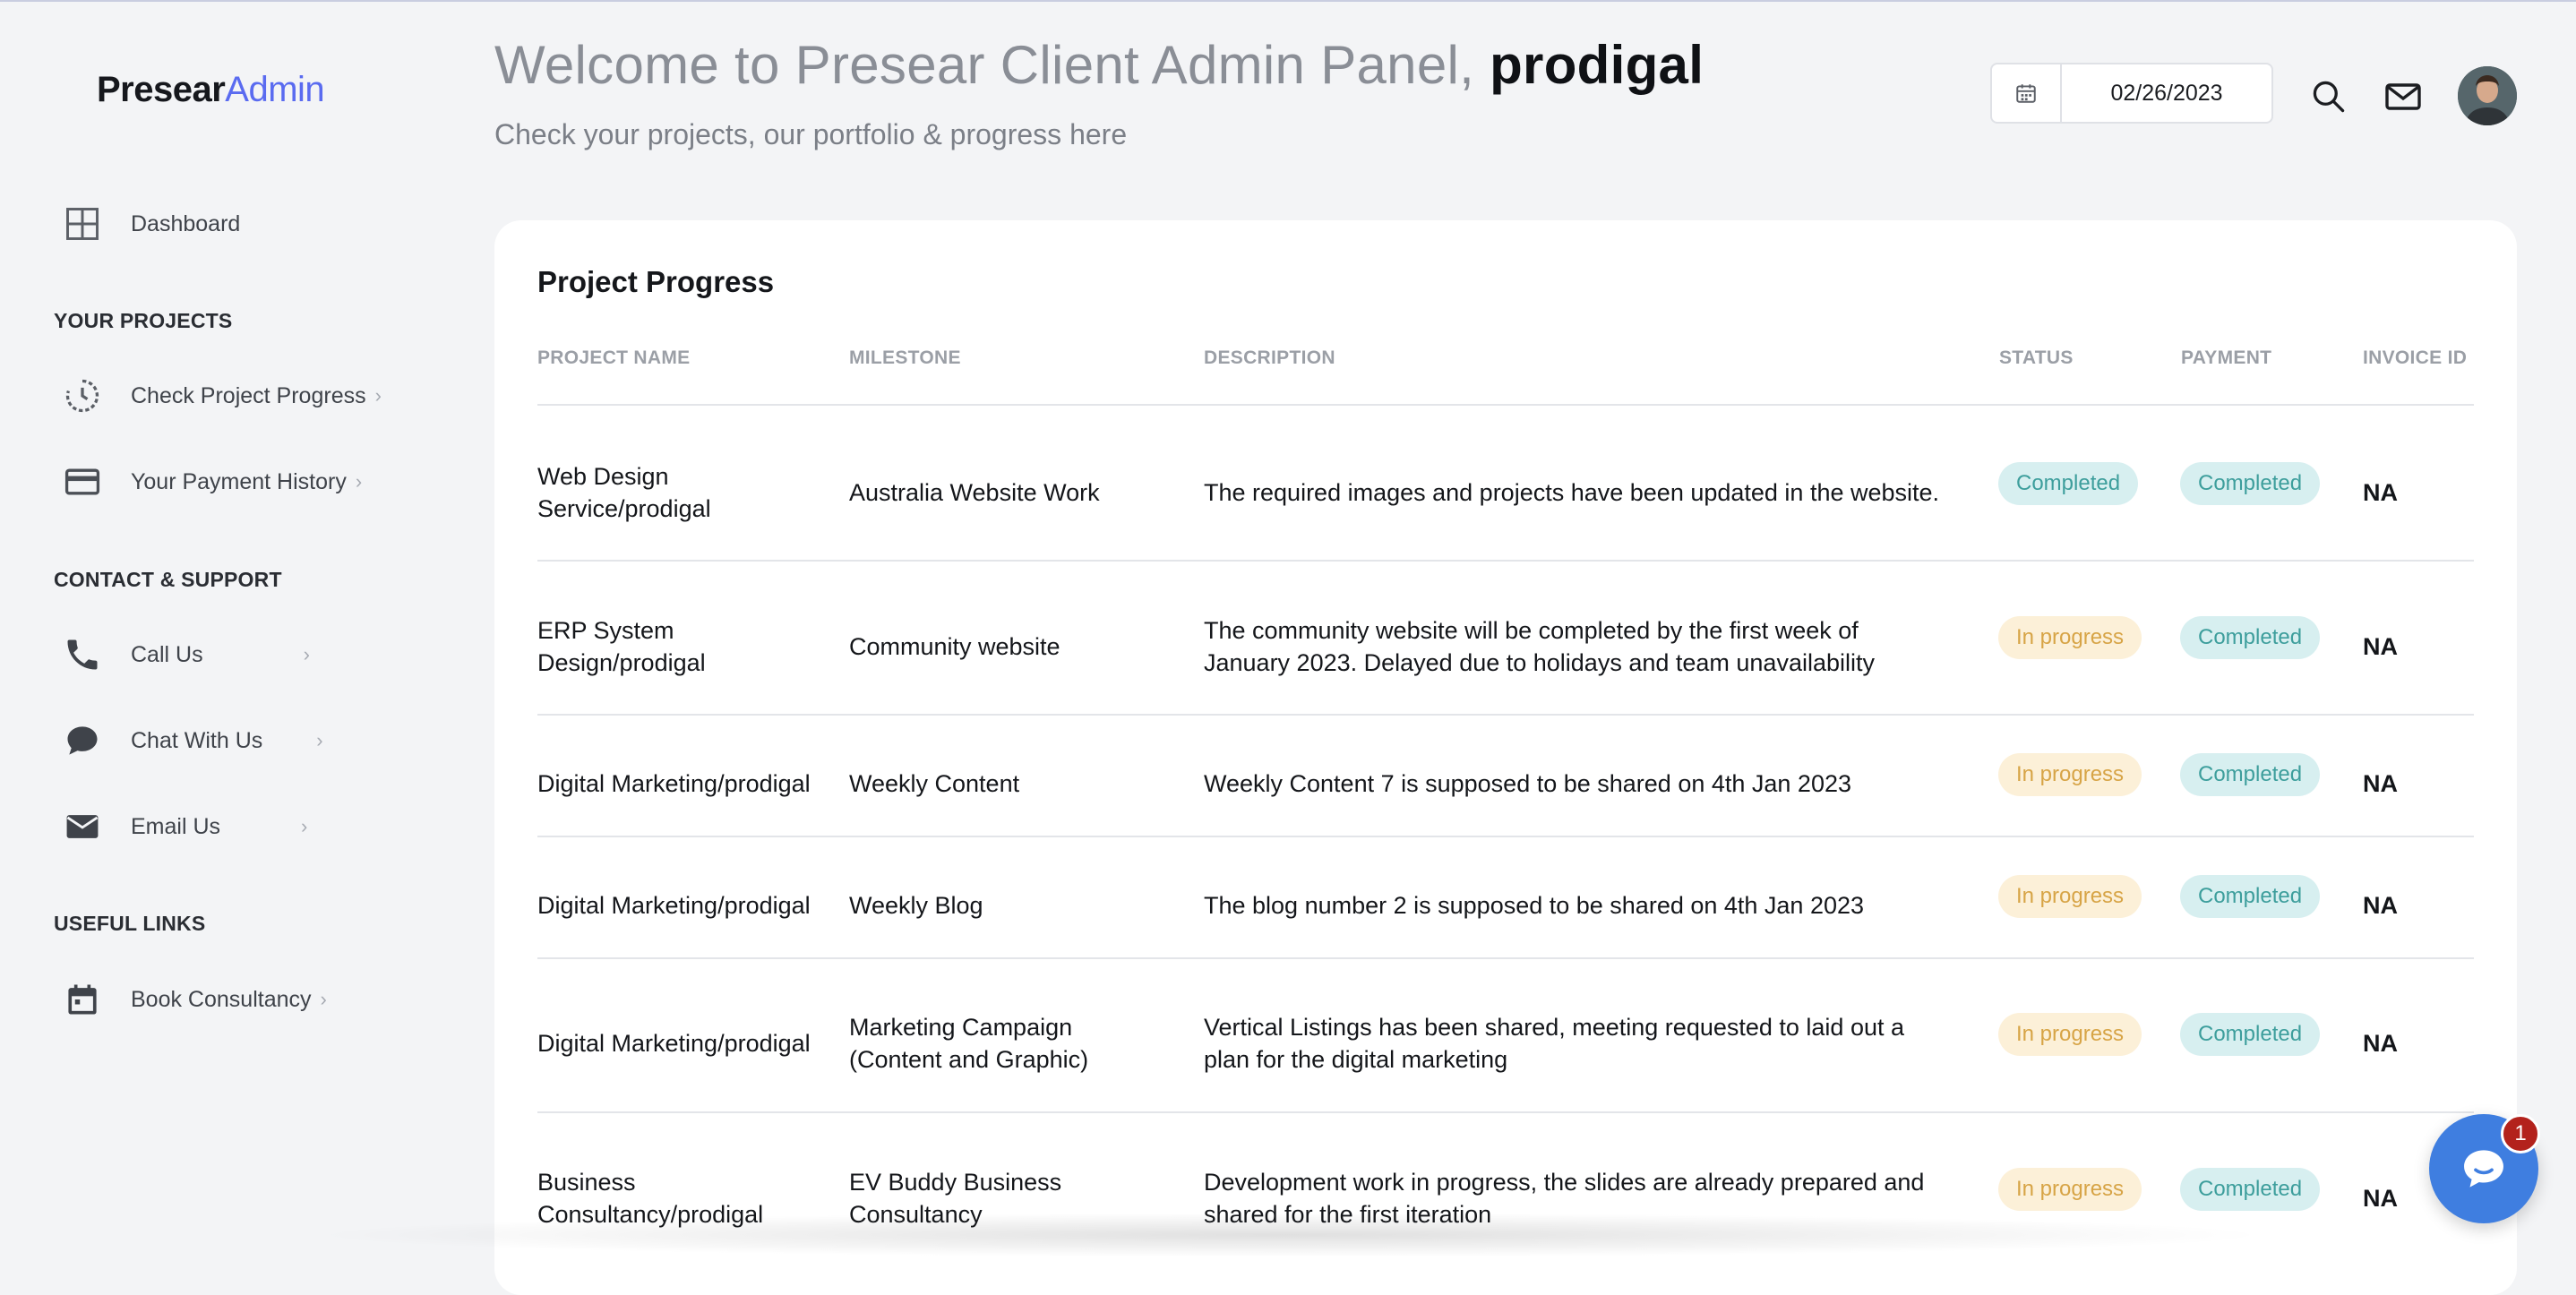 The width and height of the screenshot is (2576, 1295). What do you see at coordinates (161, 90) in the screenshot?
I see `brand-name: Presear` at bounding box center [161, 90].